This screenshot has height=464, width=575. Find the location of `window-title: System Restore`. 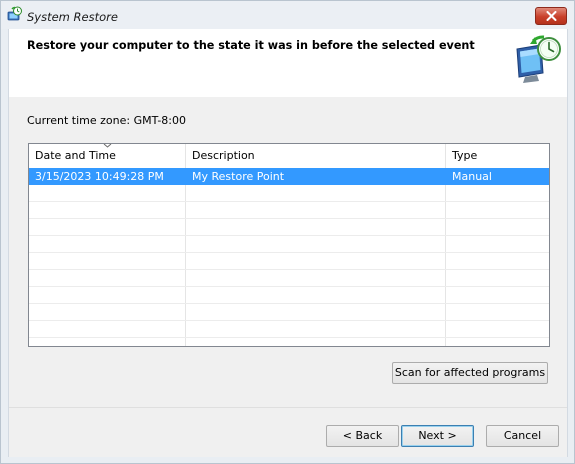

window-title: System Restore is located at coordinates (72, 17).